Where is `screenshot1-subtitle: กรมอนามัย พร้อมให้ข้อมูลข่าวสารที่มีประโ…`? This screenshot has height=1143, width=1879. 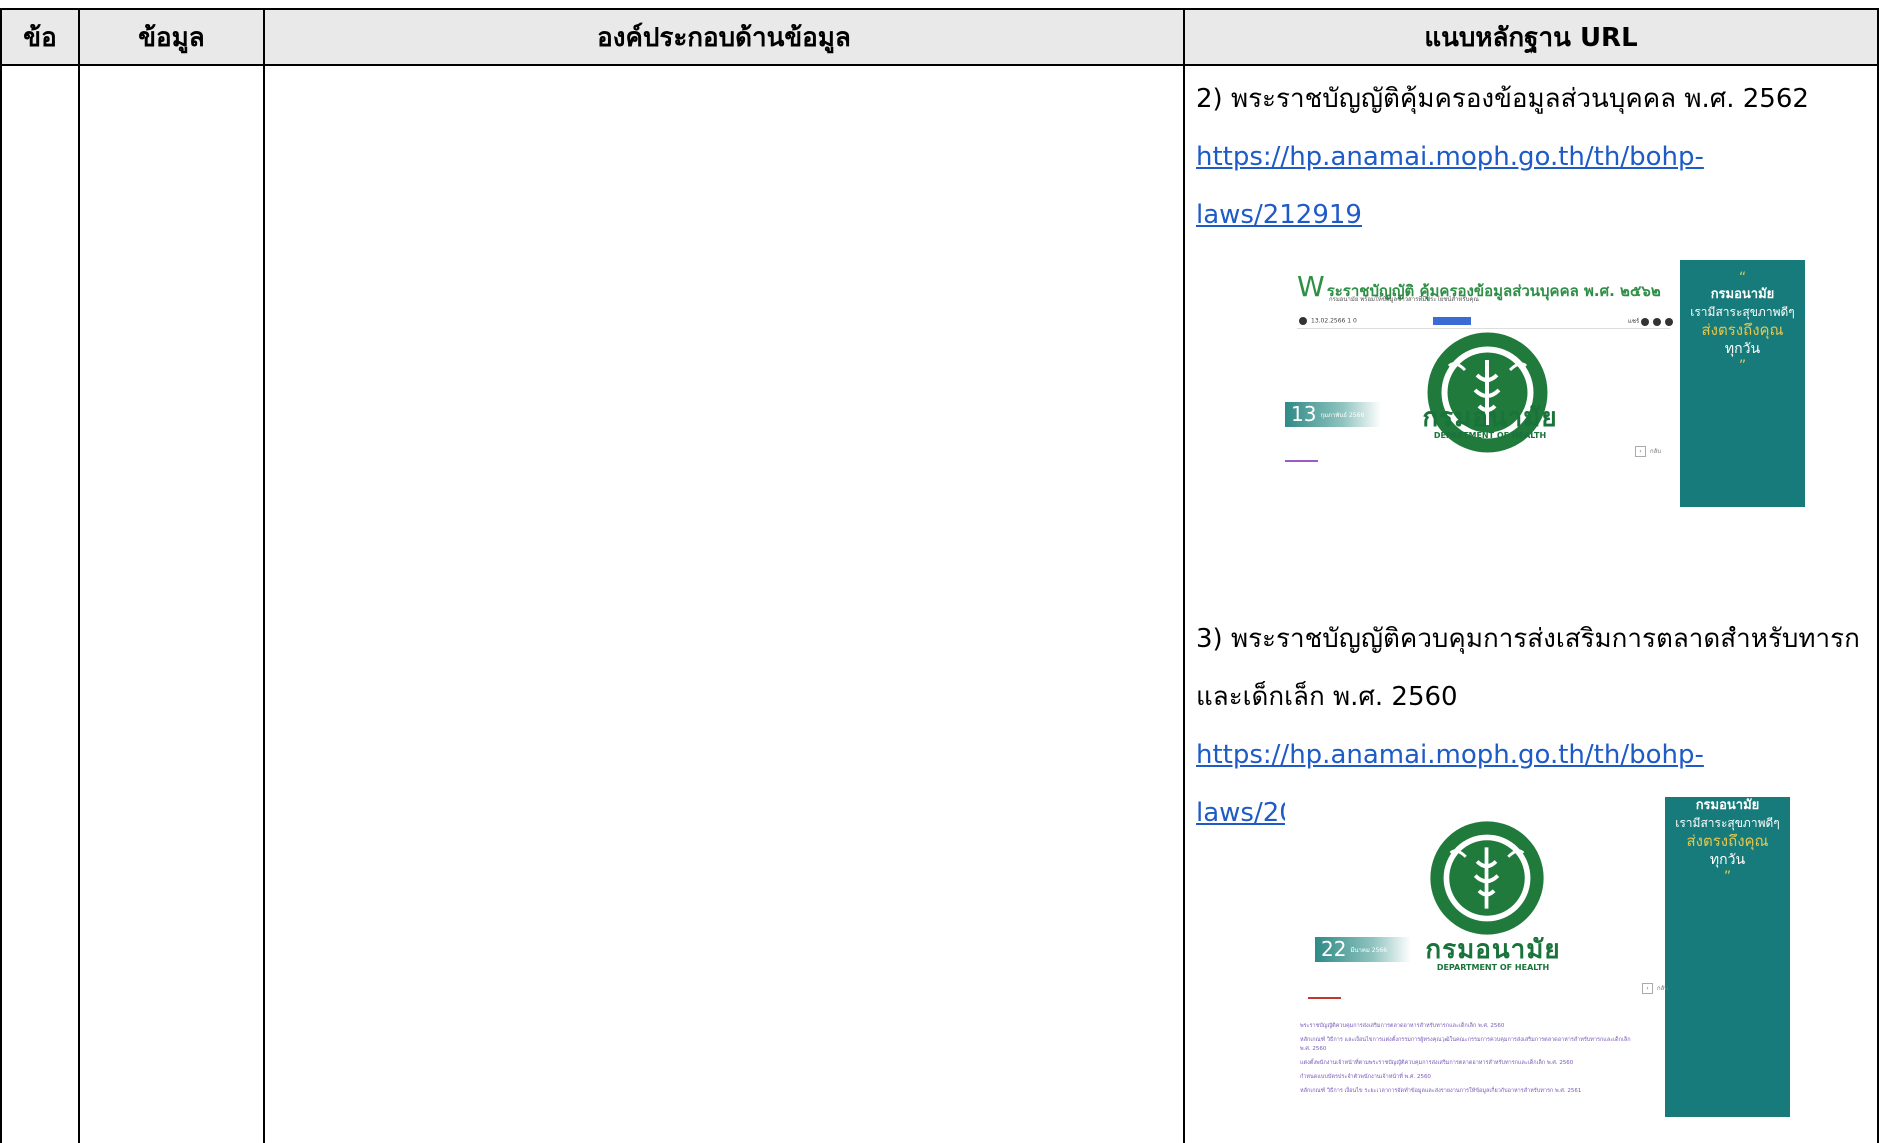 screenshot1-subtitle: กรมอนามัย พร้อมให้ข้อมูลข่าวสารที่มีประโ… is located at coordinates (1404, 299).